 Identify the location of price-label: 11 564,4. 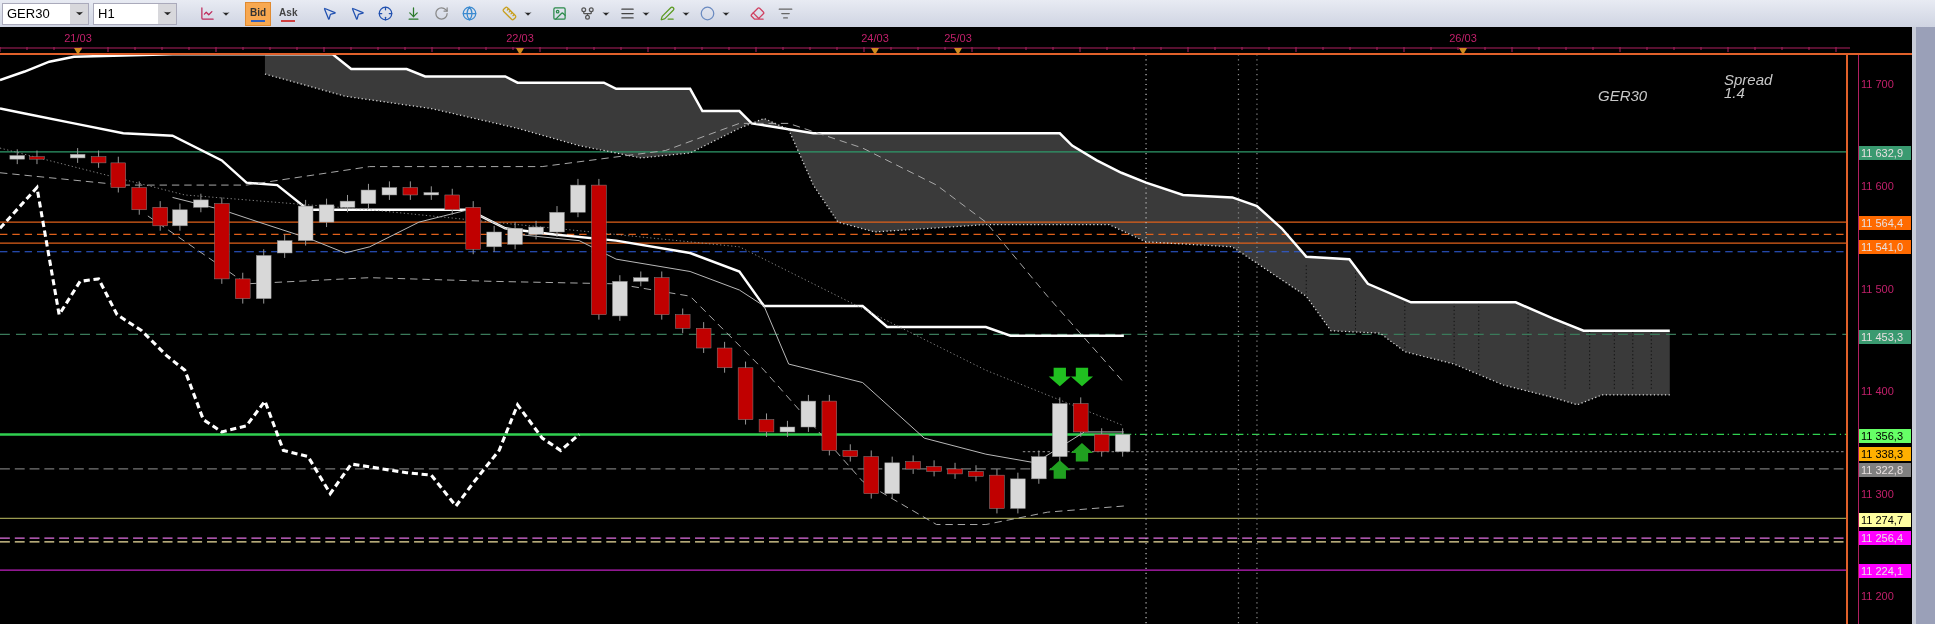
(1885, 222).